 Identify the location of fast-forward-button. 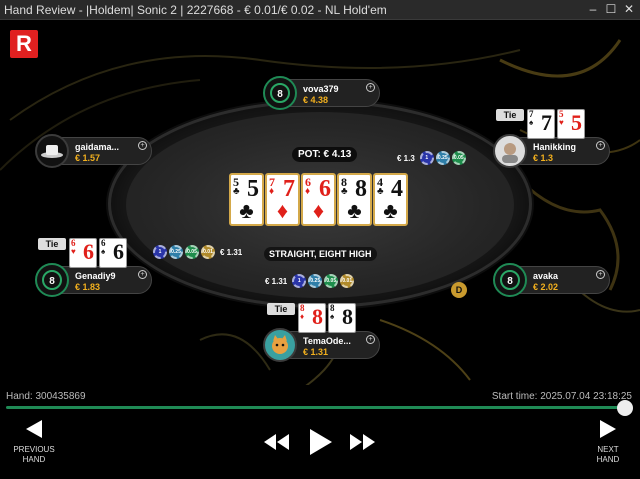
(363, 444).